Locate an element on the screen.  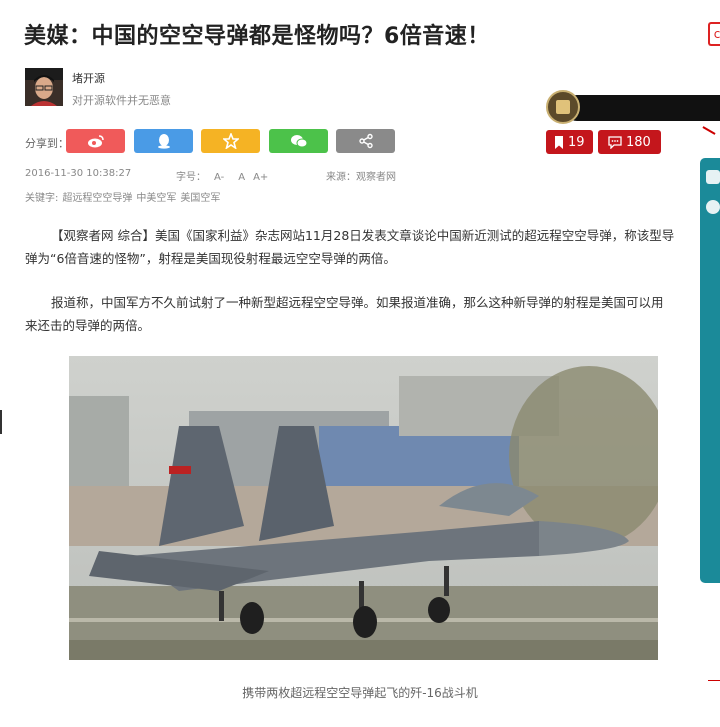
share-qq-button is located at coordinates (163, 141).